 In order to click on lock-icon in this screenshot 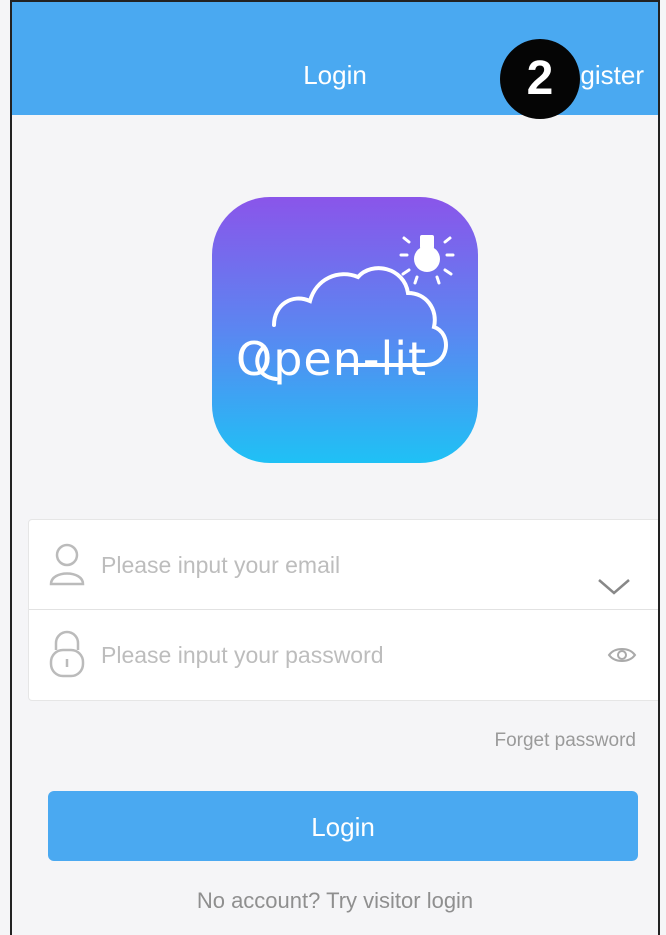, I will do `click(67, 656)`.